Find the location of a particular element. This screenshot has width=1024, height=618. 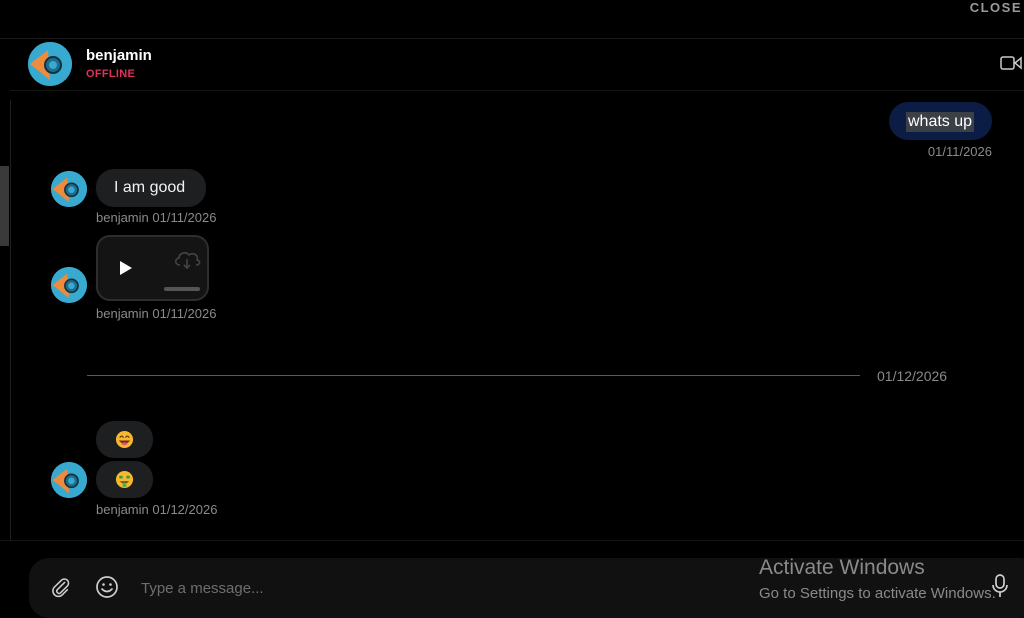

cloud-download-icon is located at coordinates (187, 260).